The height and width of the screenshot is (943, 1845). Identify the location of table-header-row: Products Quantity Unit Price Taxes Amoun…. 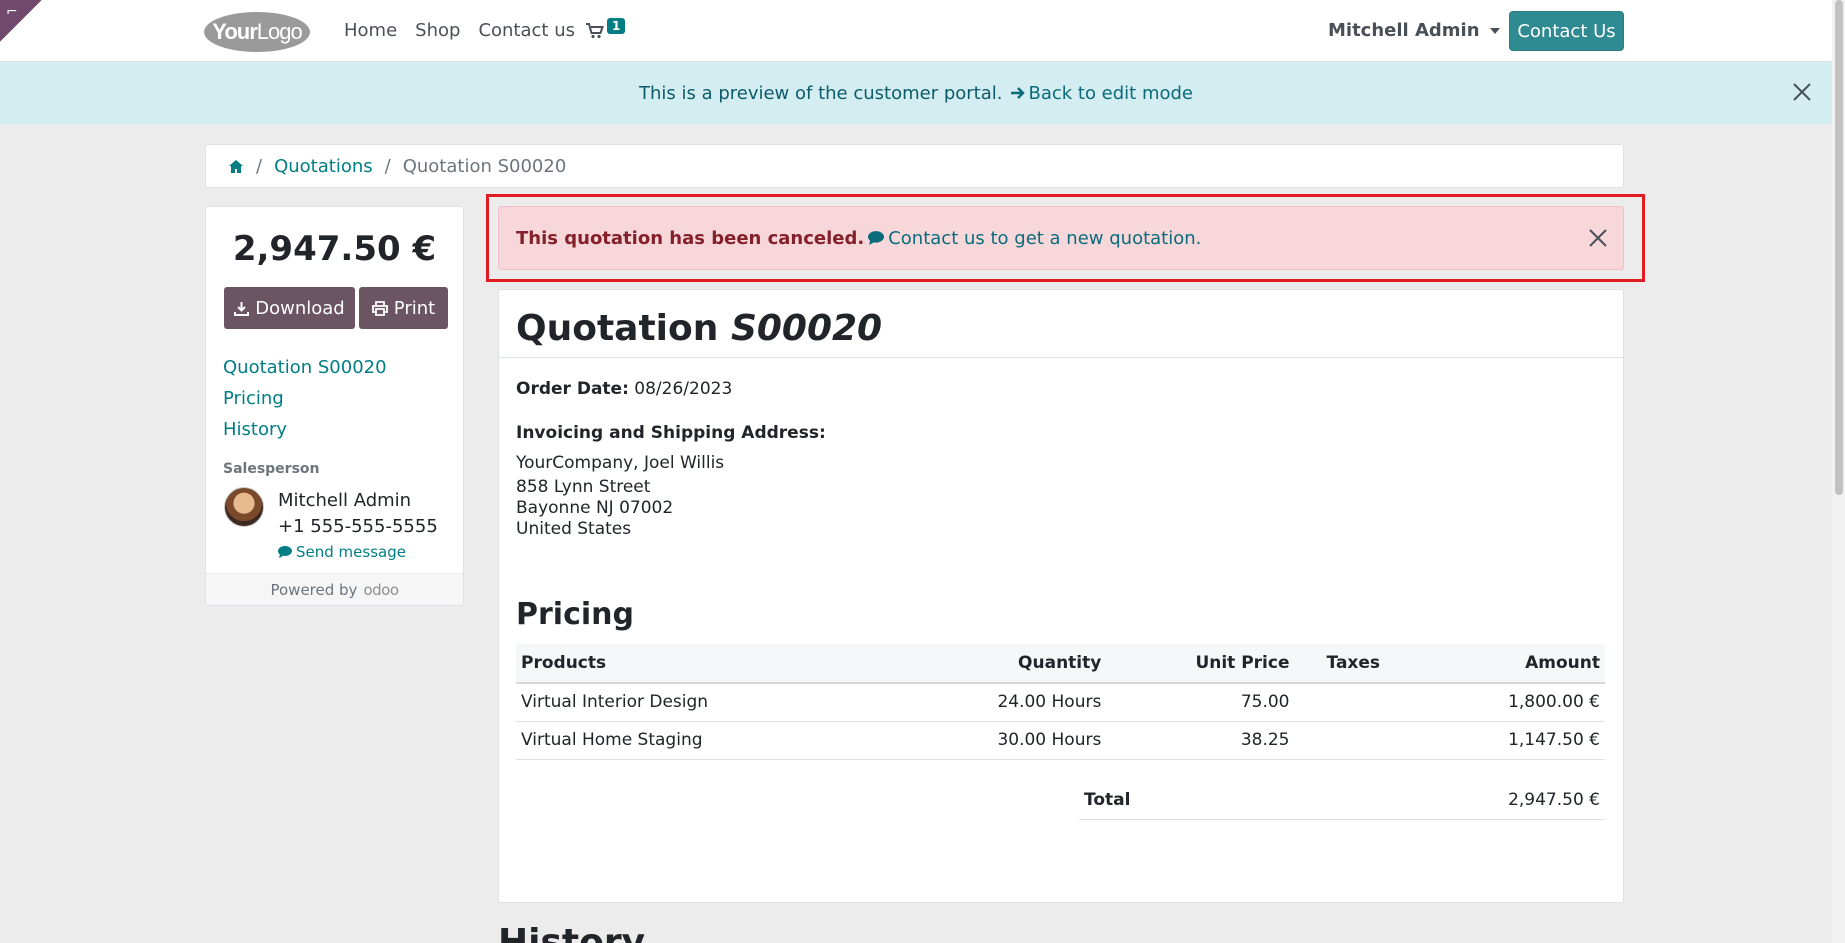
(1060, 664).